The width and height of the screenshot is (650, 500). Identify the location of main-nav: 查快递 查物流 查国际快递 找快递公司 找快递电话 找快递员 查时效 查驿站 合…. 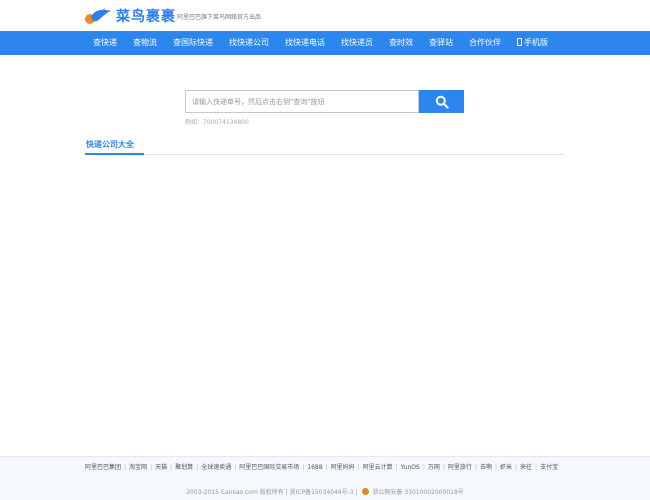
(325, 43).